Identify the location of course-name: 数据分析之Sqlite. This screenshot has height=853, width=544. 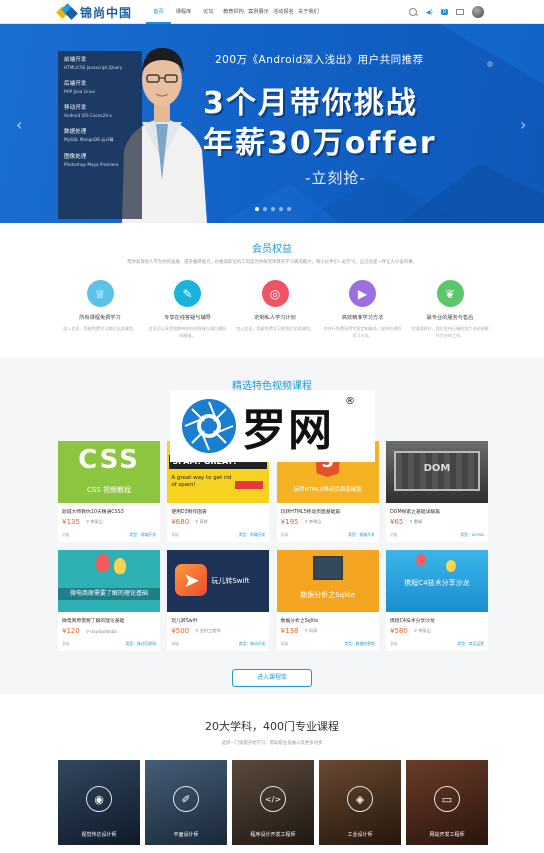
(328, 618).